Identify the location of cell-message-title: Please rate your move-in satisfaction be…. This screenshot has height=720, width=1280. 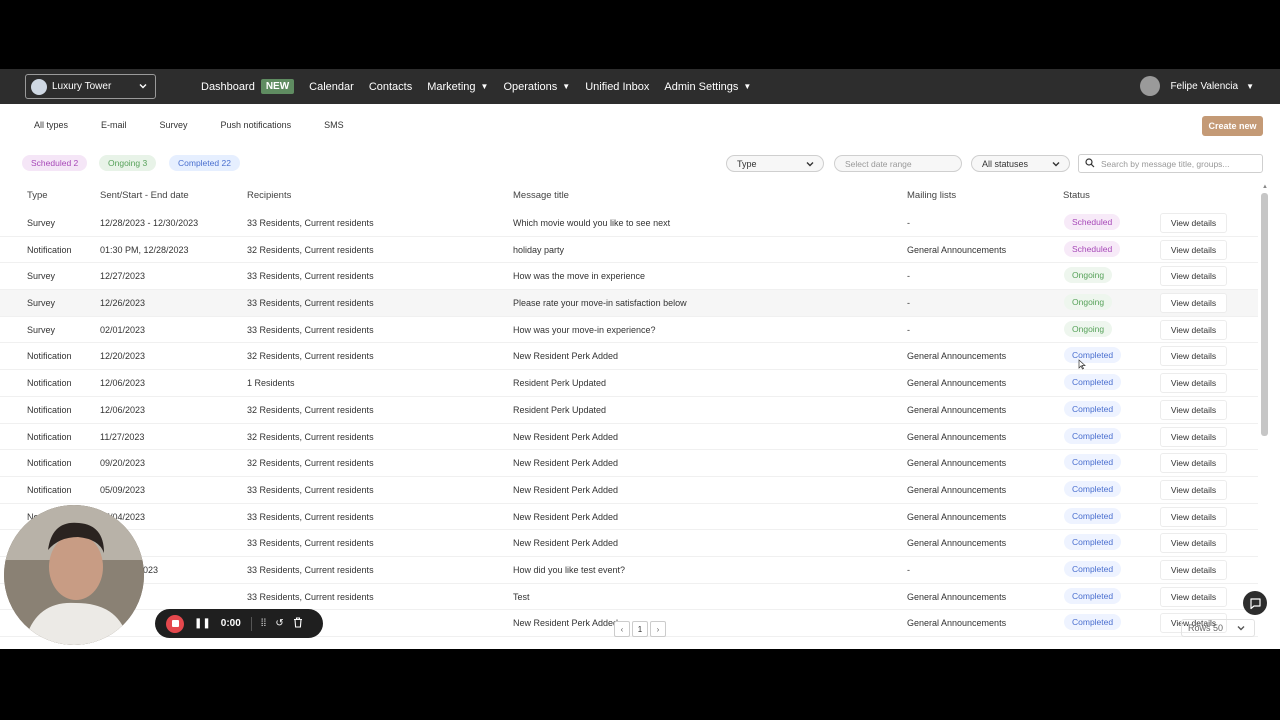
(600, 303).